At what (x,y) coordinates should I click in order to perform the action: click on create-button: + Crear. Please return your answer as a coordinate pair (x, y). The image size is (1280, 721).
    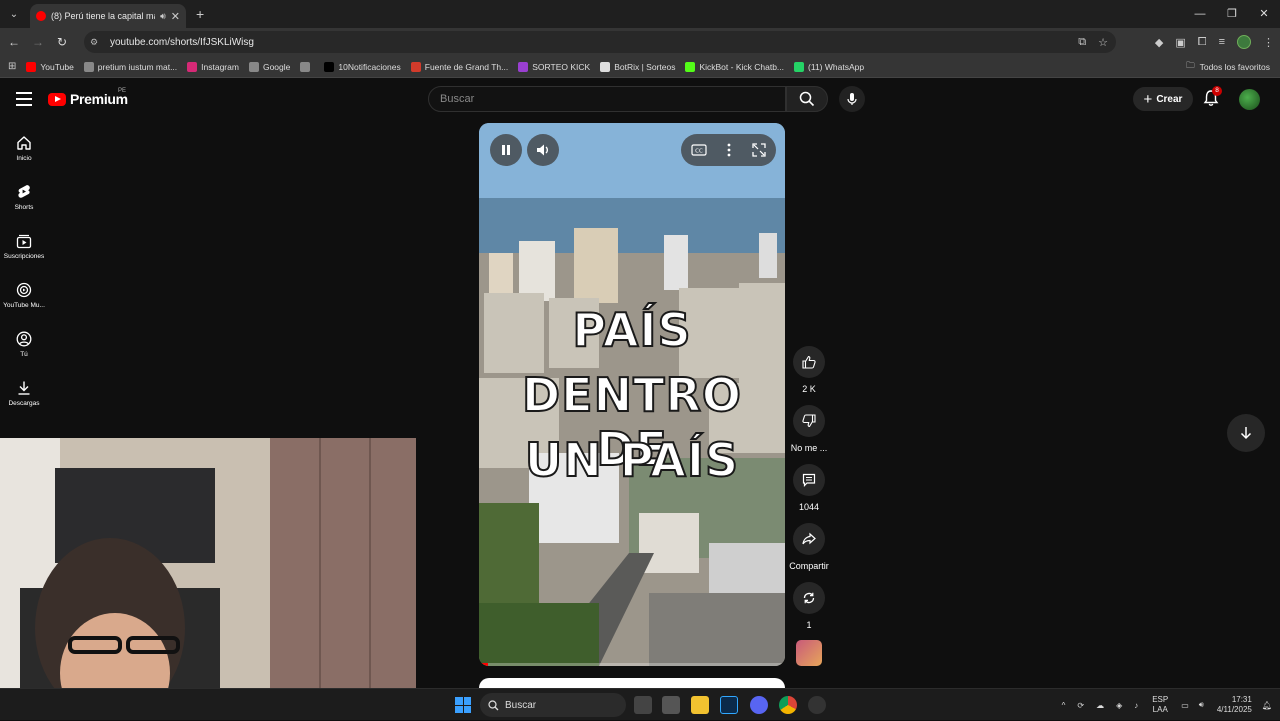
    Looking at the image, I should click on (1163, 99).